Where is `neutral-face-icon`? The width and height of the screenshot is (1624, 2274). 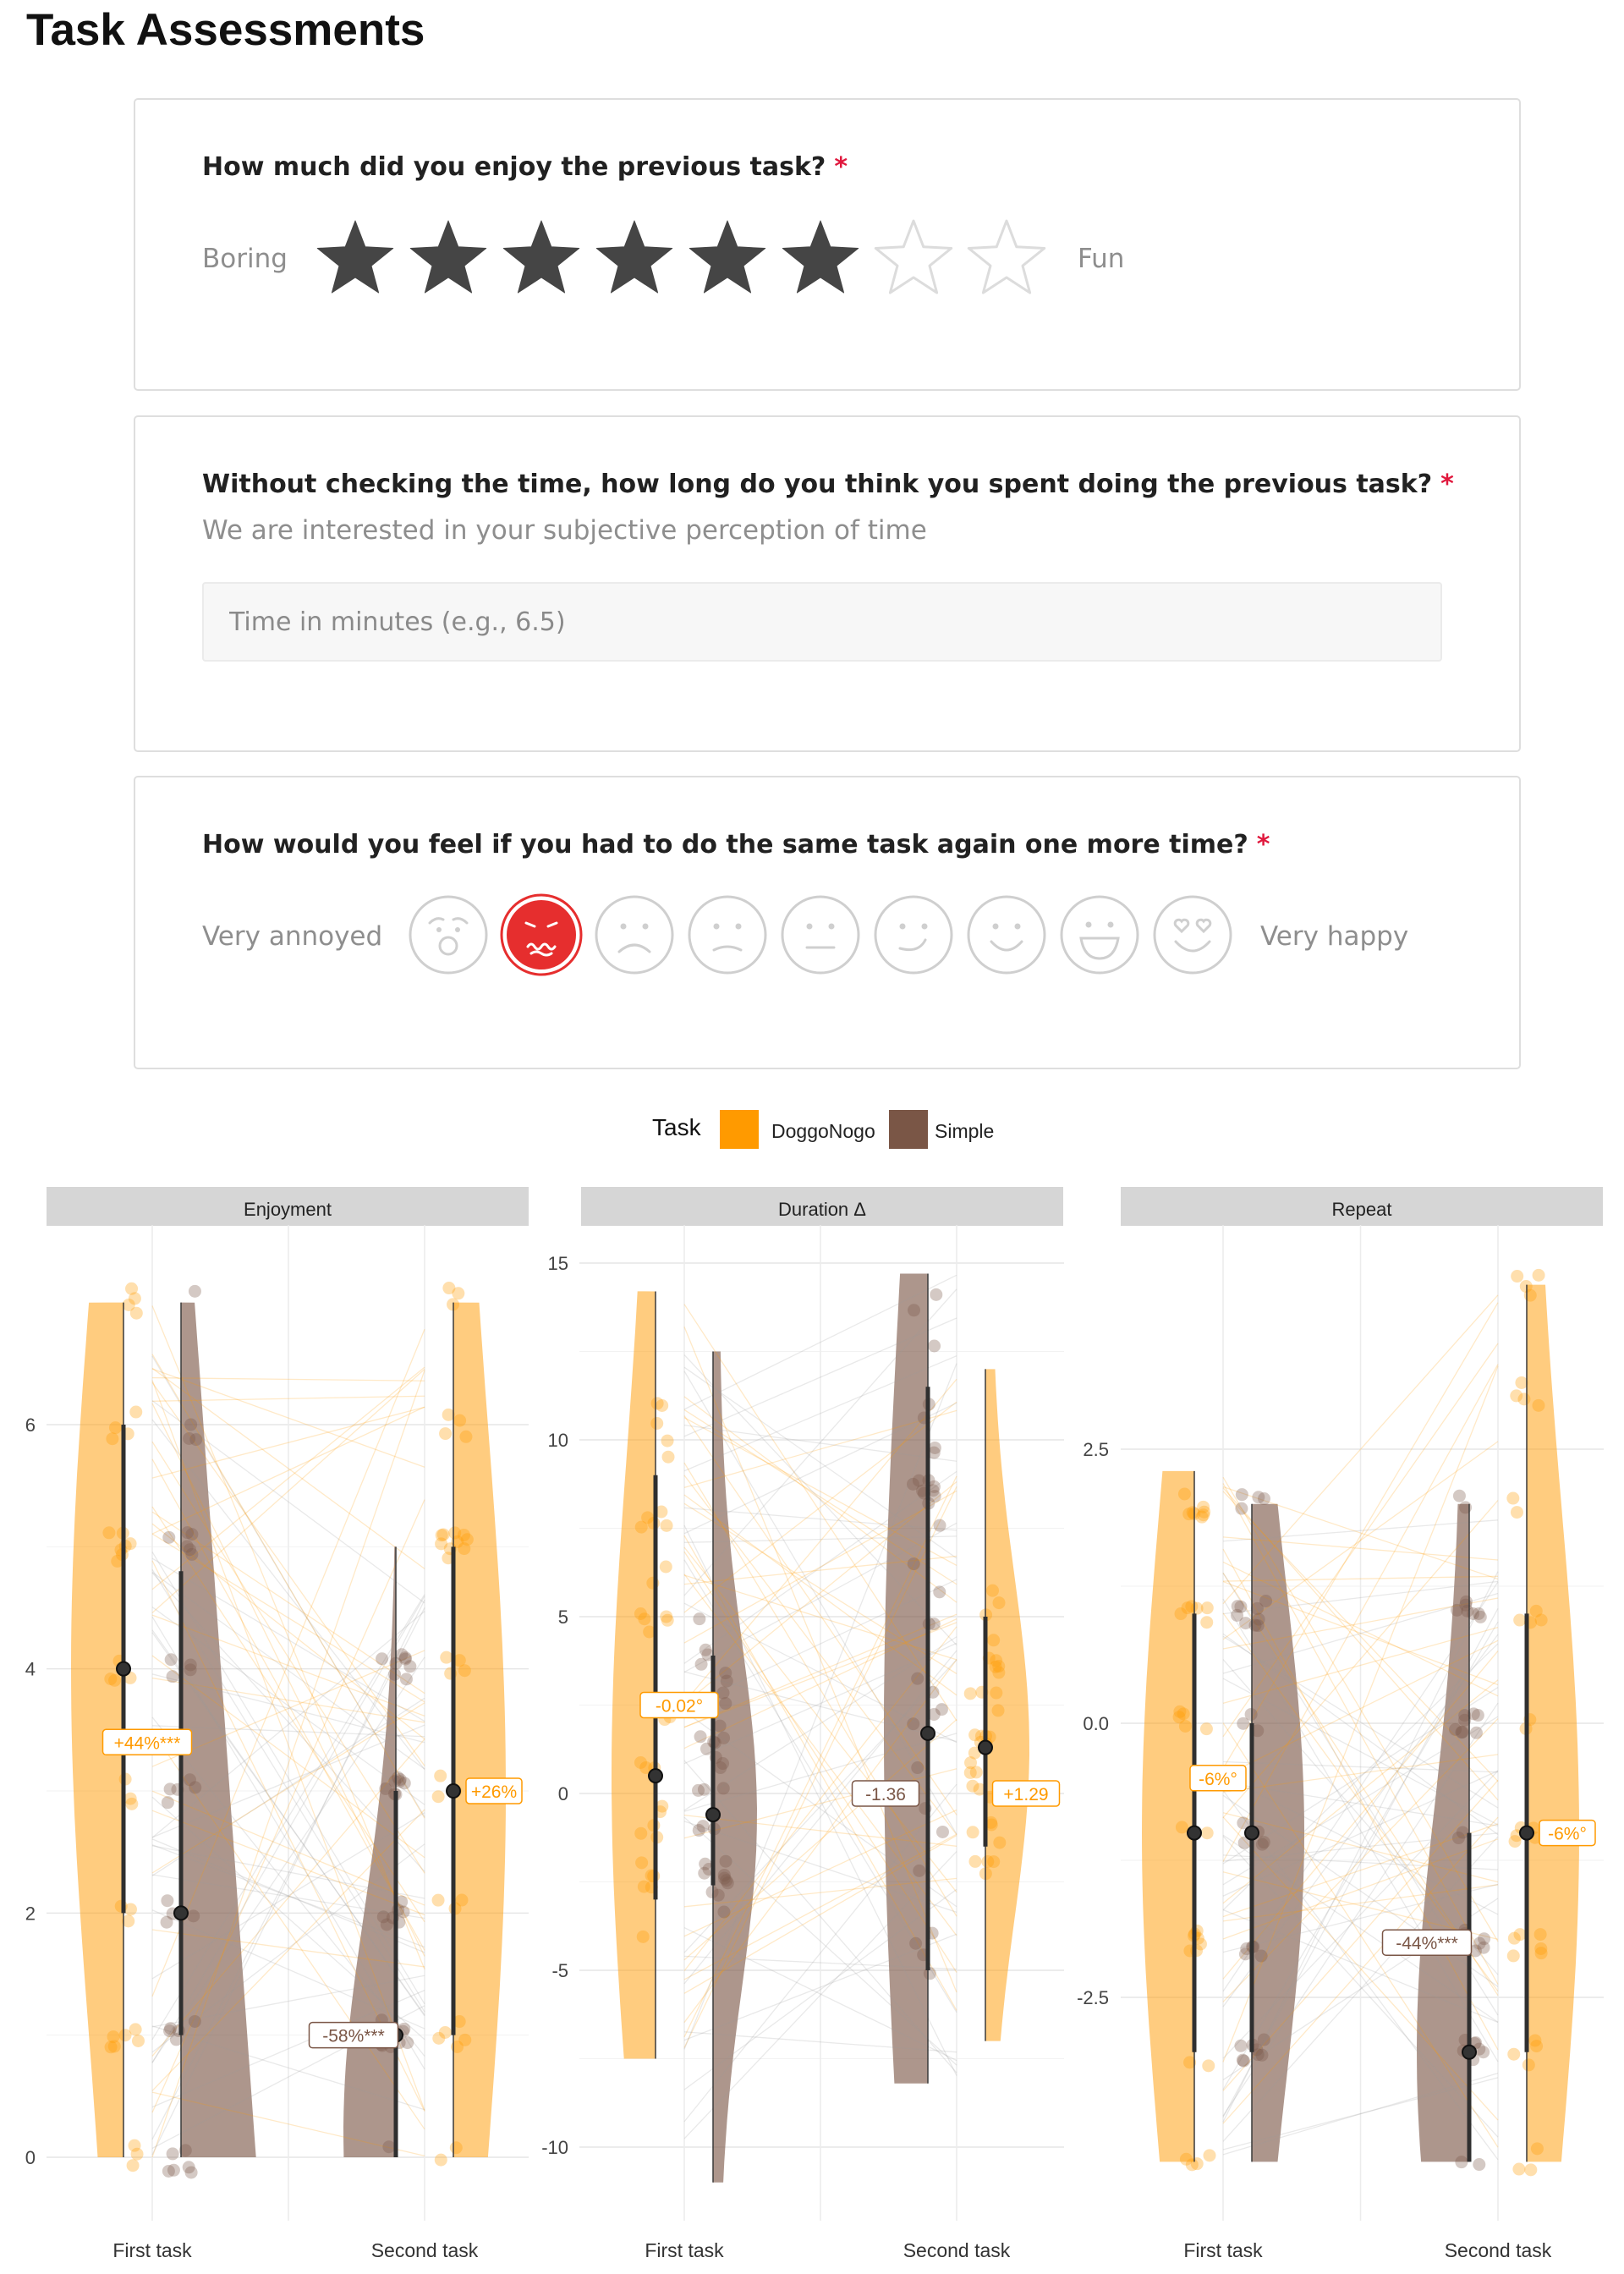 neutral-face-icon is located at coordinates (820, 935).